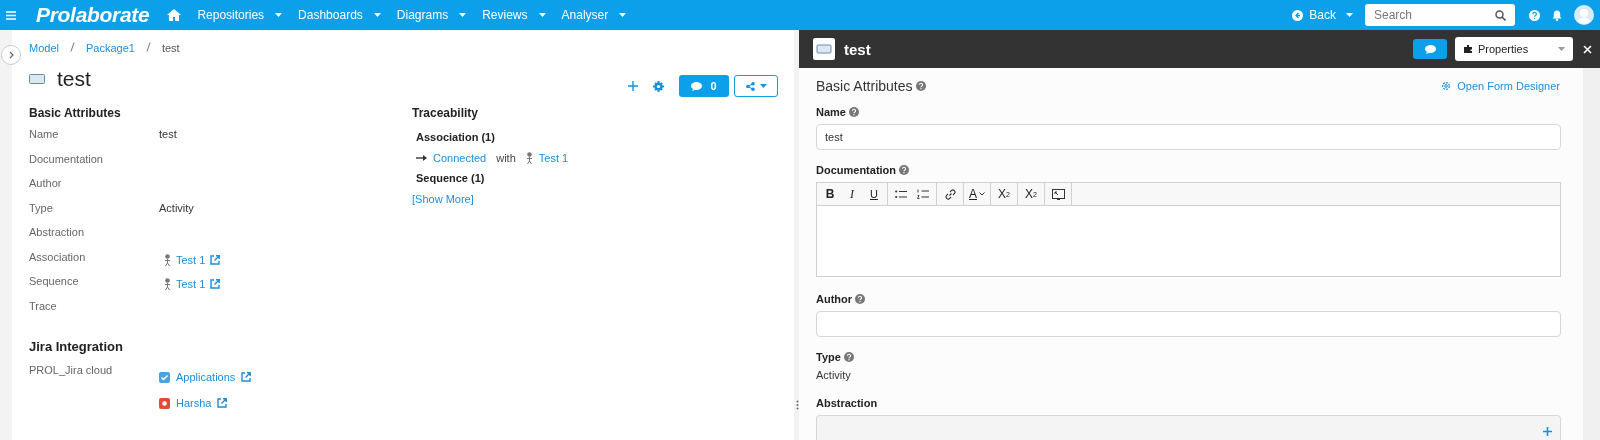 The image size is (1600, 440). Describe the element at coordinates (750, 86) in the screenshot. I see `share-icon` at that location.